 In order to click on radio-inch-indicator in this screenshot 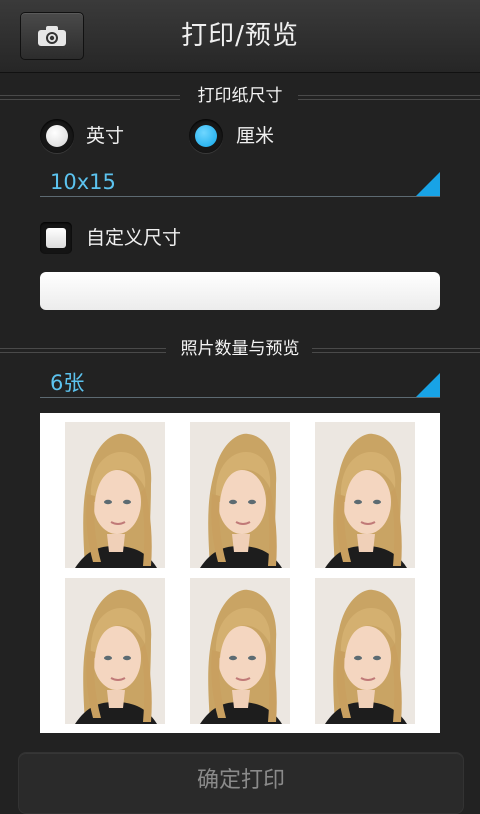, I will do `click(57, 136)`.